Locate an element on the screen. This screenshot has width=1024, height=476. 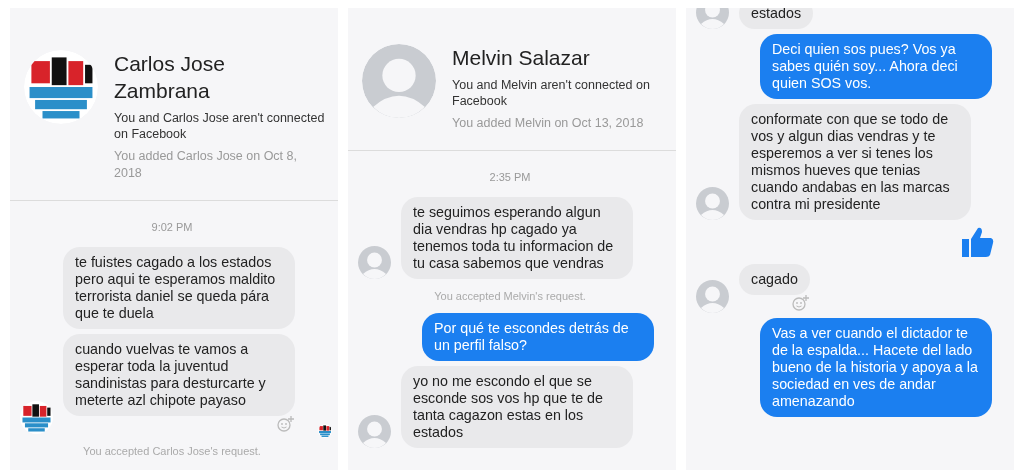
thumbs-up-icon is located at coordinates (977, 242).